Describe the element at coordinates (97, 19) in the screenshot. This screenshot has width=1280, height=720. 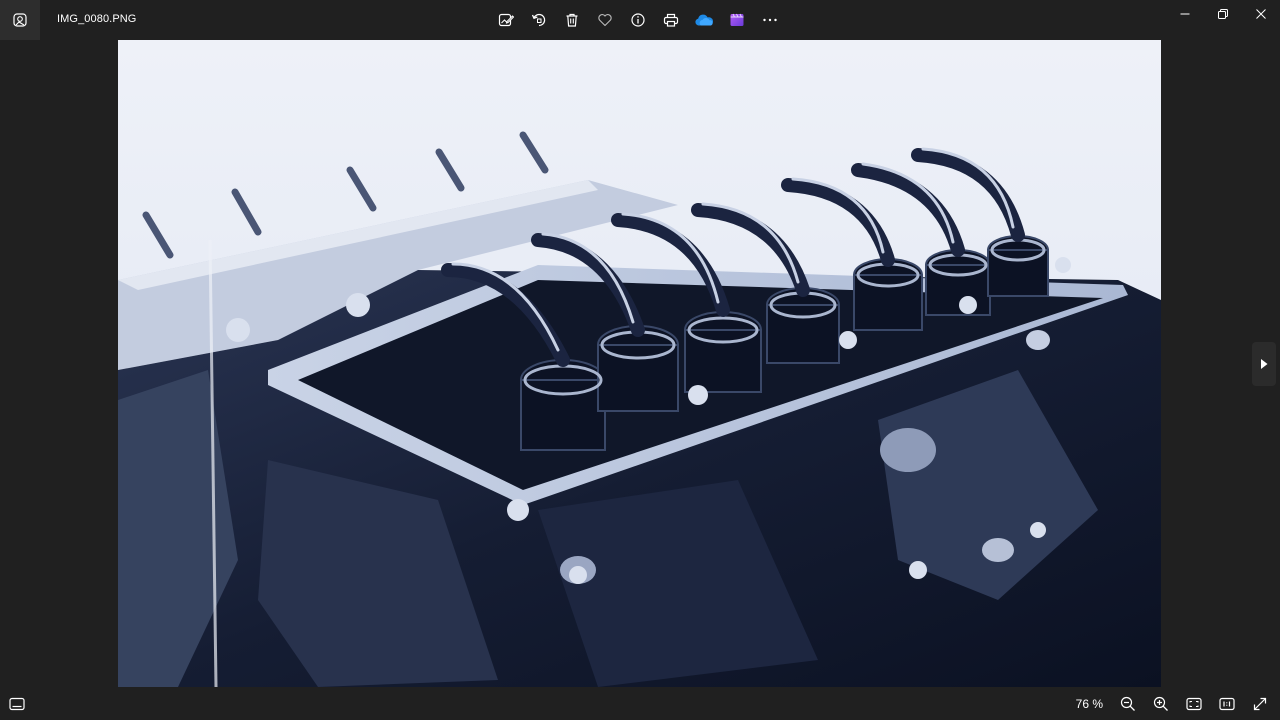
I see `file-name: IMG_0080.PNG` at that location.